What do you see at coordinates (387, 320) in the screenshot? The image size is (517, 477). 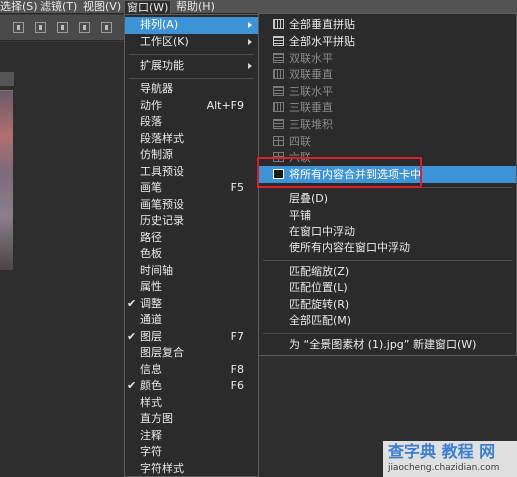 I see `submenu-match-all: 全部匹配(M)` at bounding box center [387, 320].